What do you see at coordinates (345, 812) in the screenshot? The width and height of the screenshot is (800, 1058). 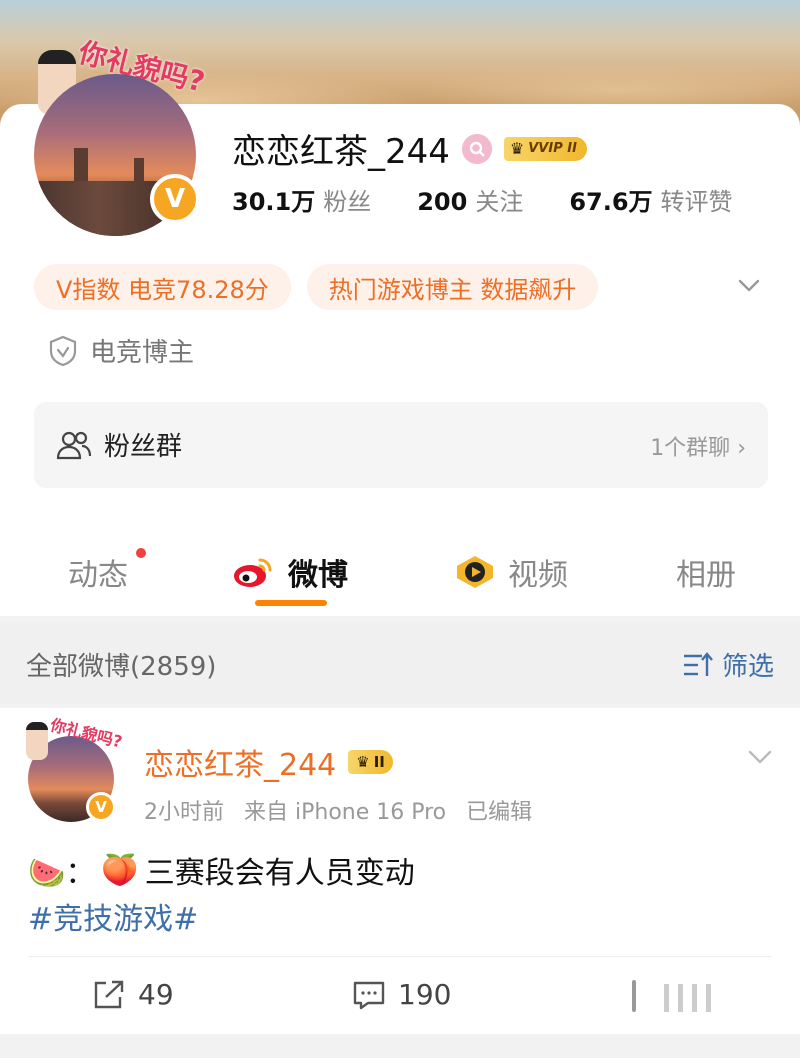 I see `post-source: 来自 iPhone 16 Pro` at bounding box center [345, 812].